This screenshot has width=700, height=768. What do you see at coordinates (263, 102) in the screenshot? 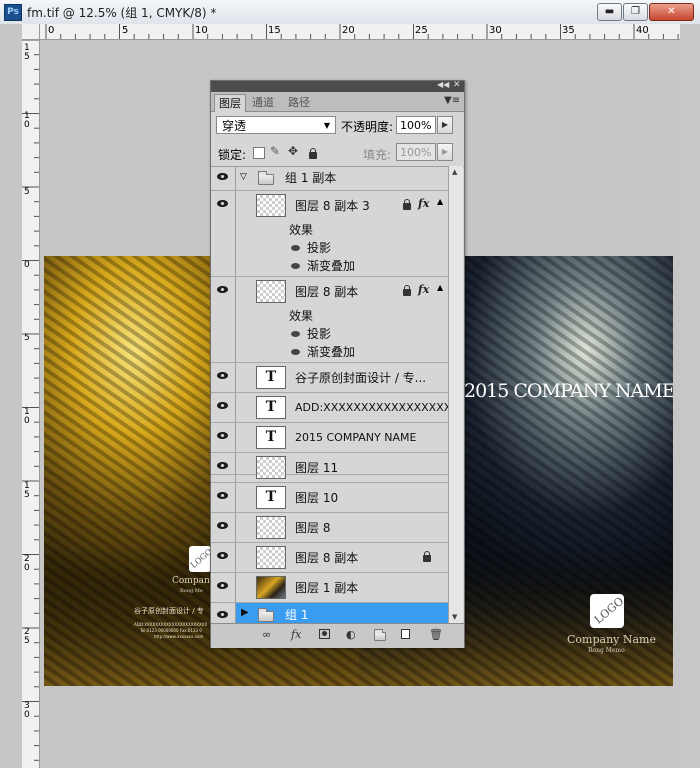
I see `tab-channels: 通道` at bounding box center [263, 102].